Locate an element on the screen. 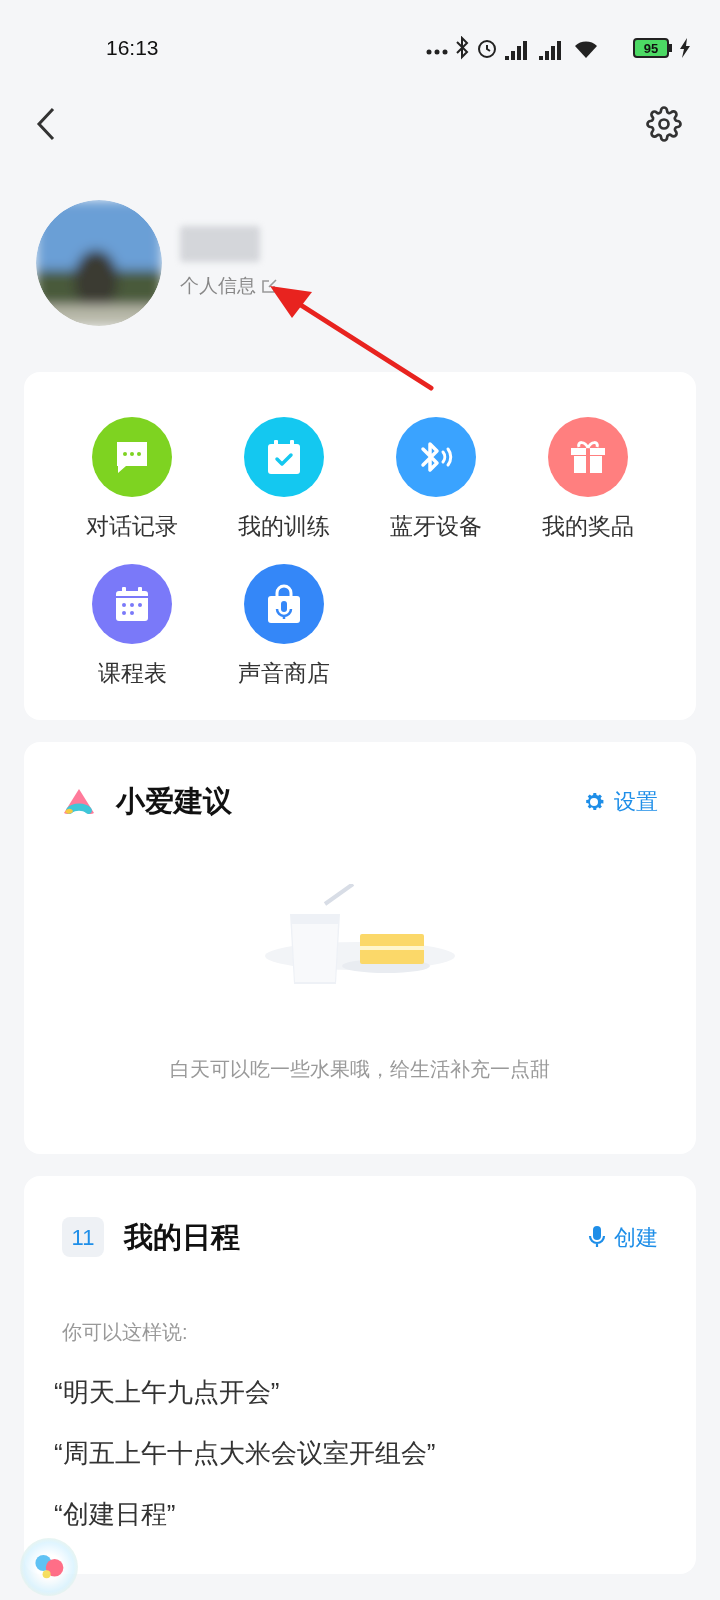 This screenshot has height=1600, width=720. microphone-icon is located at coordinates (597, 1237).